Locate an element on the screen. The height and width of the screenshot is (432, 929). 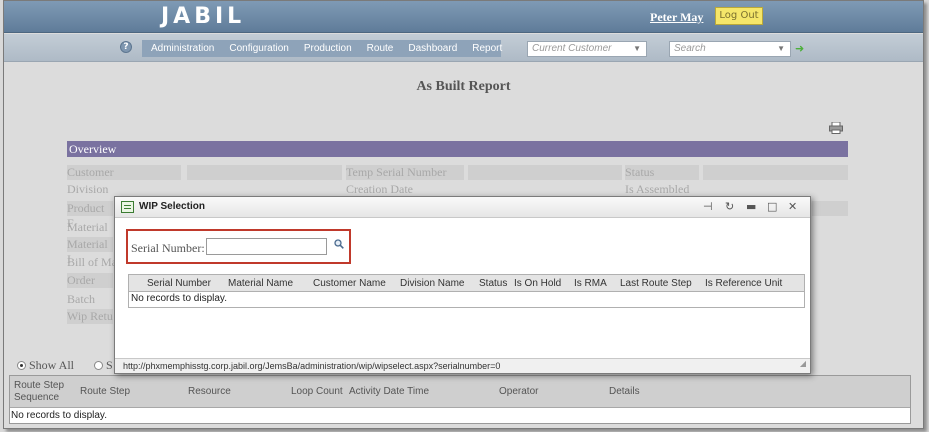
overview-label-division: Division is located at coordinates (88, 189).